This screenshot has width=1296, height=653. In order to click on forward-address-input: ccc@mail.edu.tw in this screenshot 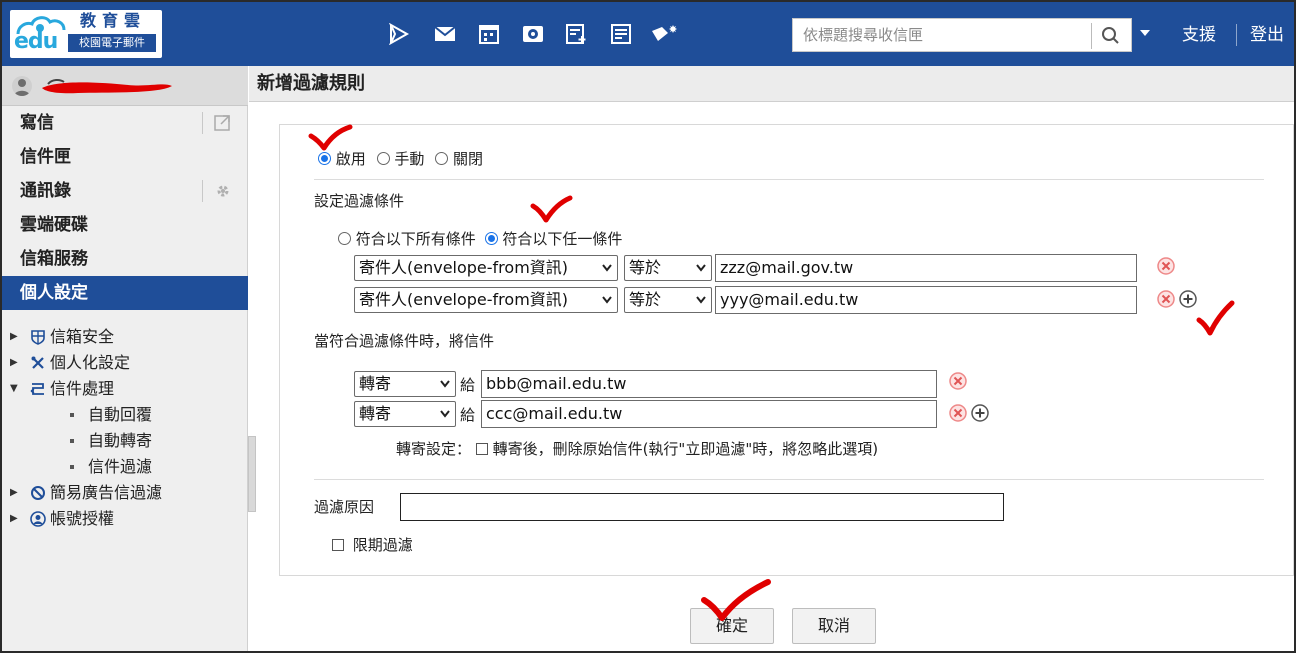, I will do `click(709, 414)`.